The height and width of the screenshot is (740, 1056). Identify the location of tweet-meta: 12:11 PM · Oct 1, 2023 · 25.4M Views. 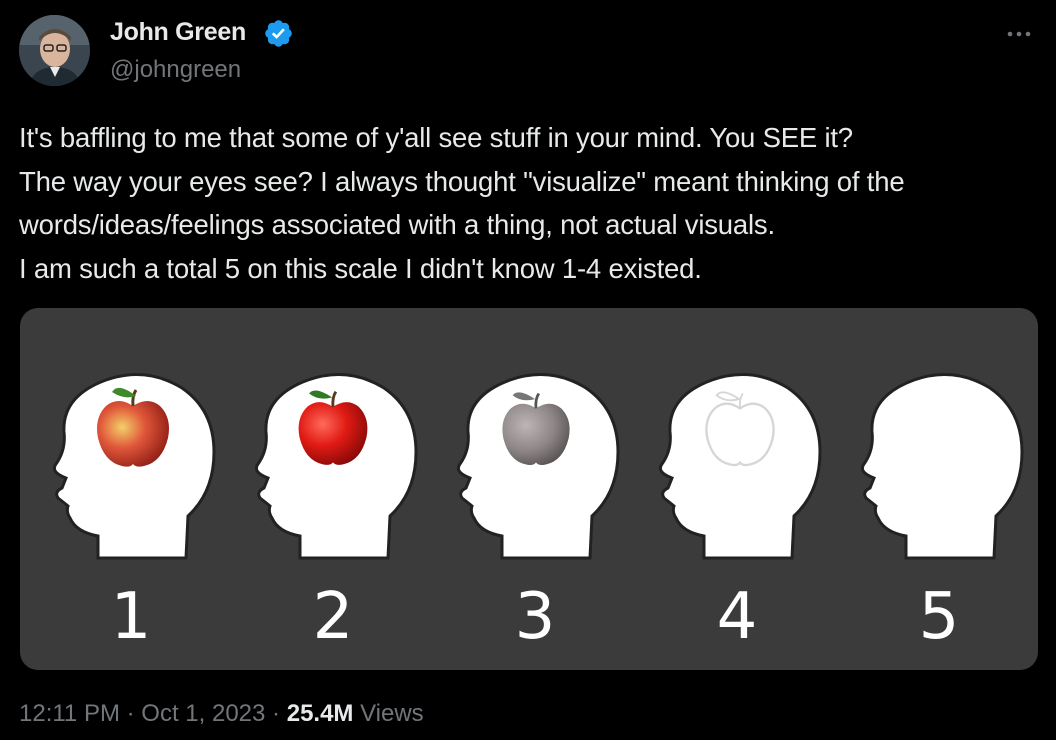
(221, 714).